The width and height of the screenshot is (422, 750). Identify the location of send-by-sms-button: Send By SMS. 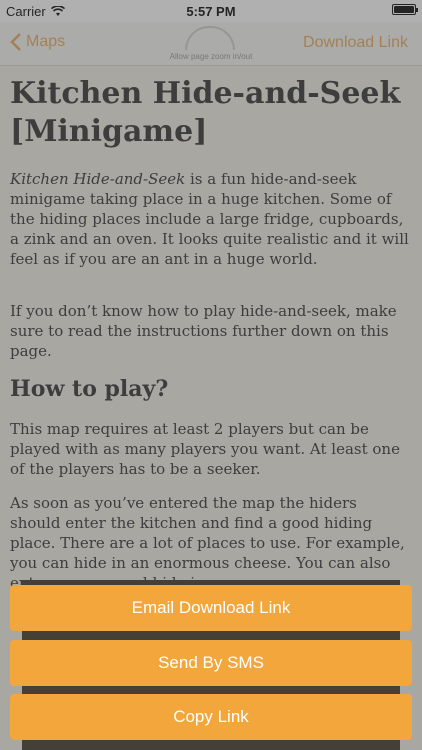
(211, 663).